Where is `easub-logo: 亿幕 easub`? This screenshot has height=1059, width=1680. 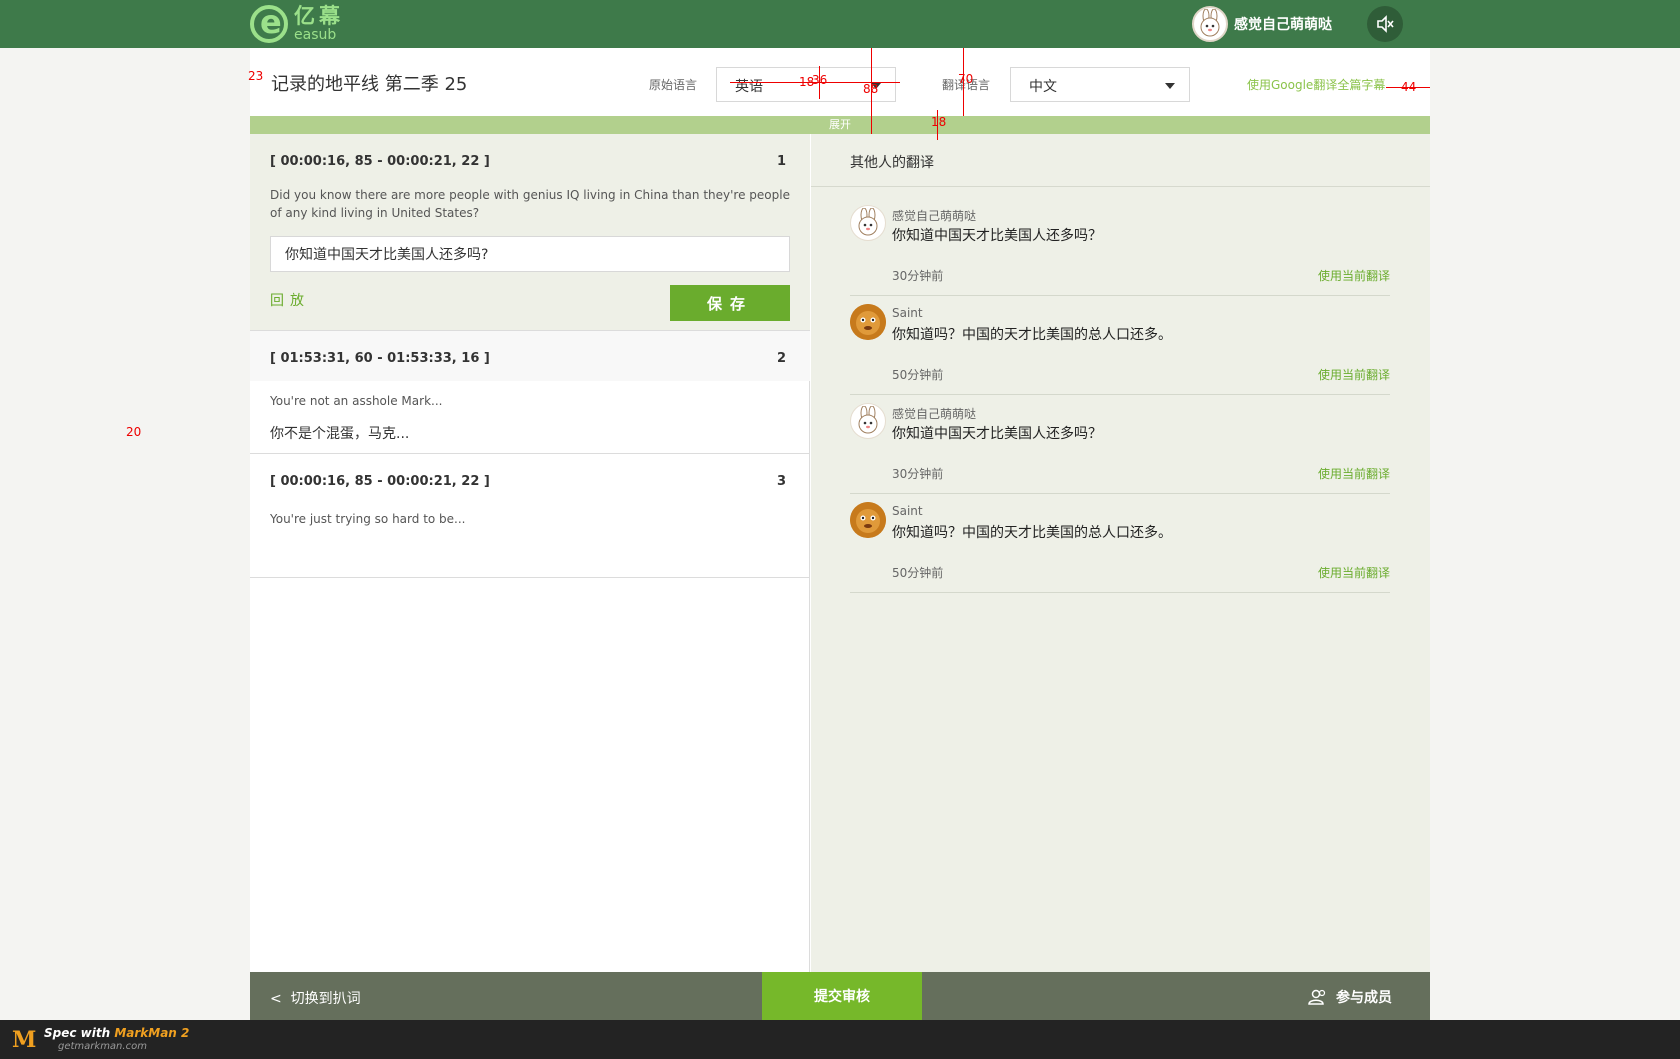
easub-logo: 亿幕 easub is located at coordinates (297, 23).